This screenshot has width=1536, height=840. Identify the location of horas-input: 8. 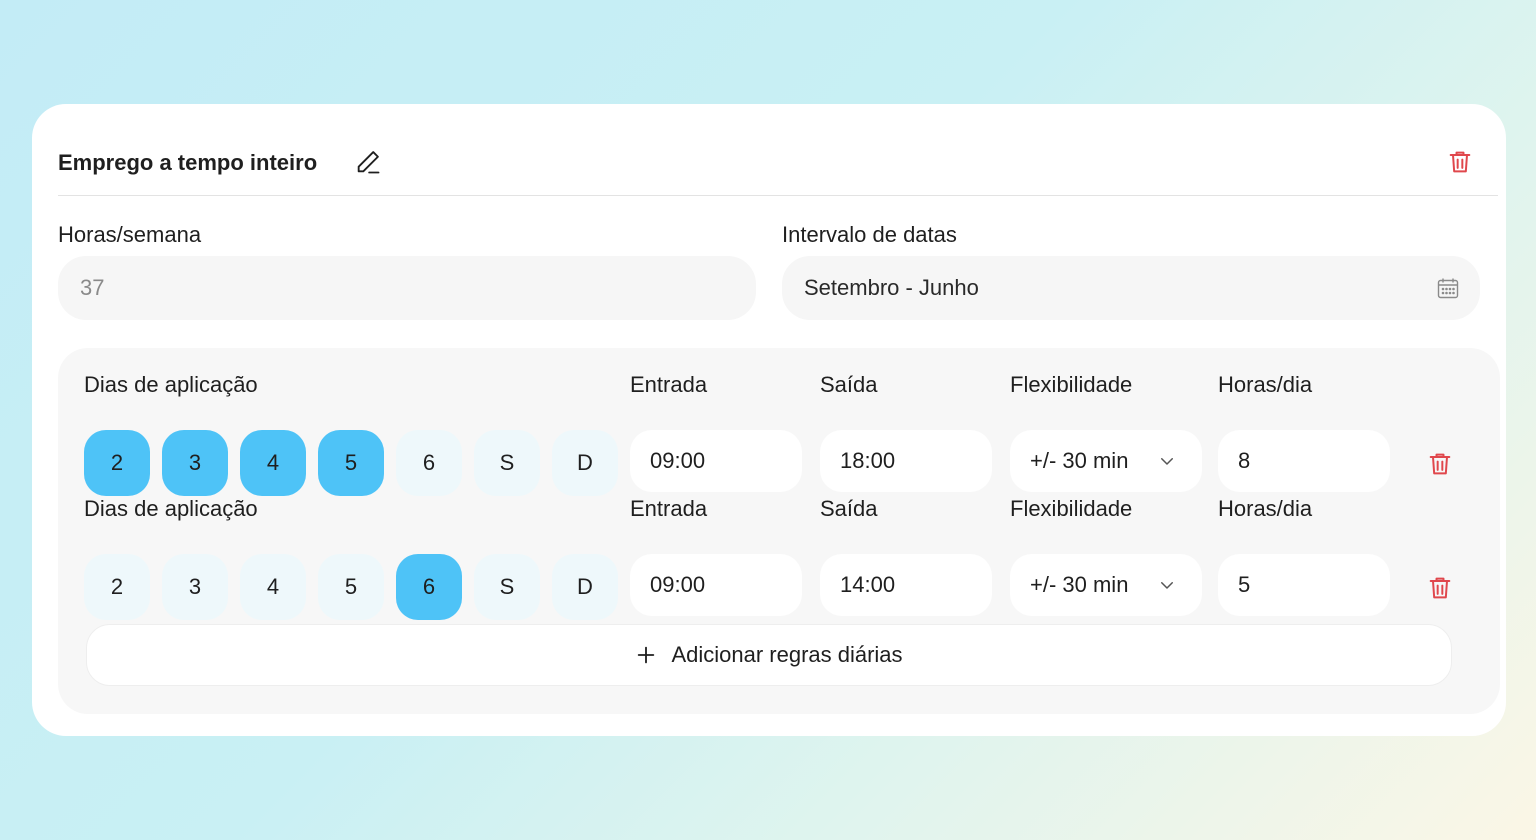
(1304, 461).